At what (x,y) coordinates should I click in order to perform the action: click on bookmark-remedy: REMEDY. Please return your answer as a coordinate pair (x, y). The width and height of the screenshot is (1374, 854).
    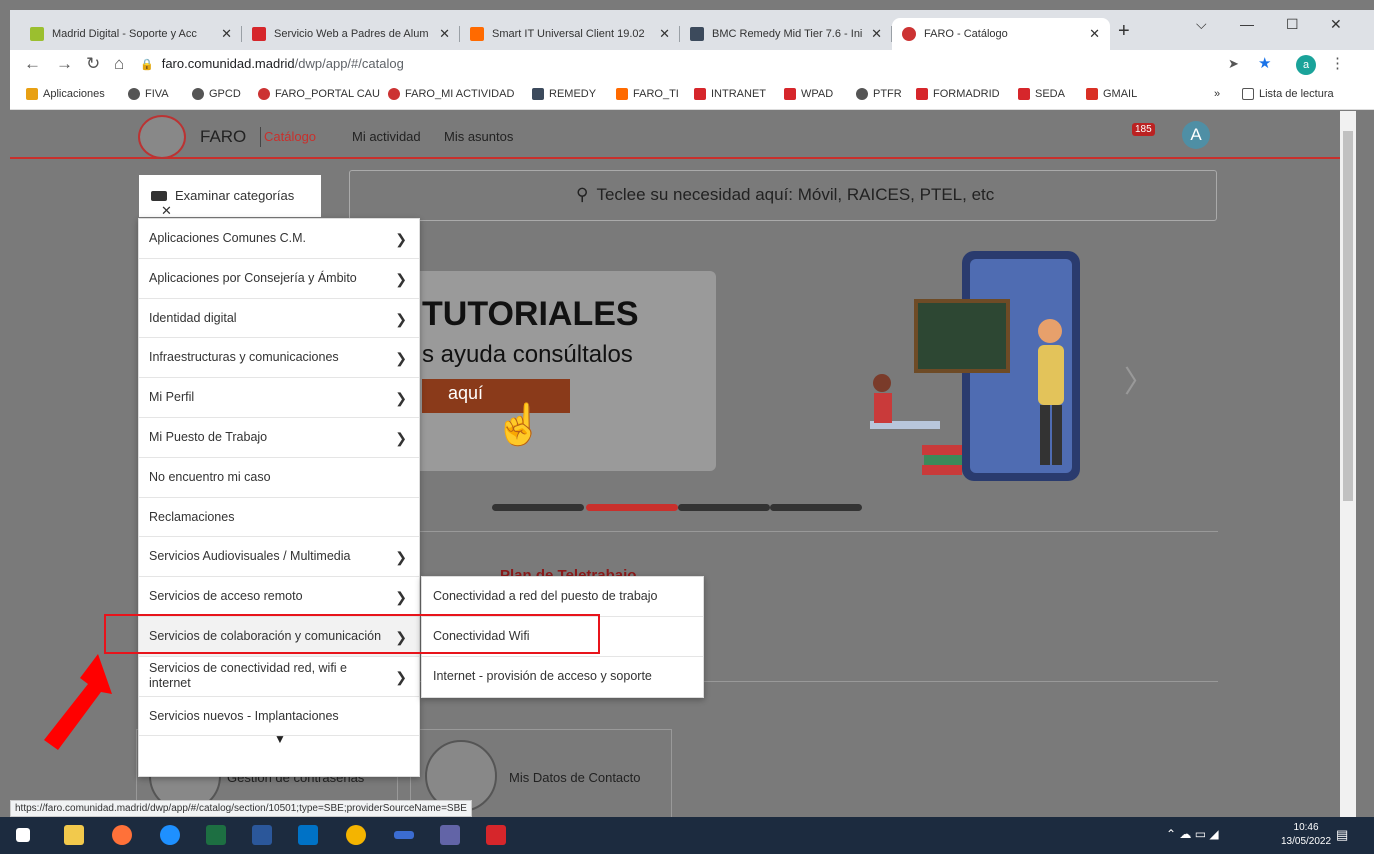
    Looking at the image, I should click on (564, 94).